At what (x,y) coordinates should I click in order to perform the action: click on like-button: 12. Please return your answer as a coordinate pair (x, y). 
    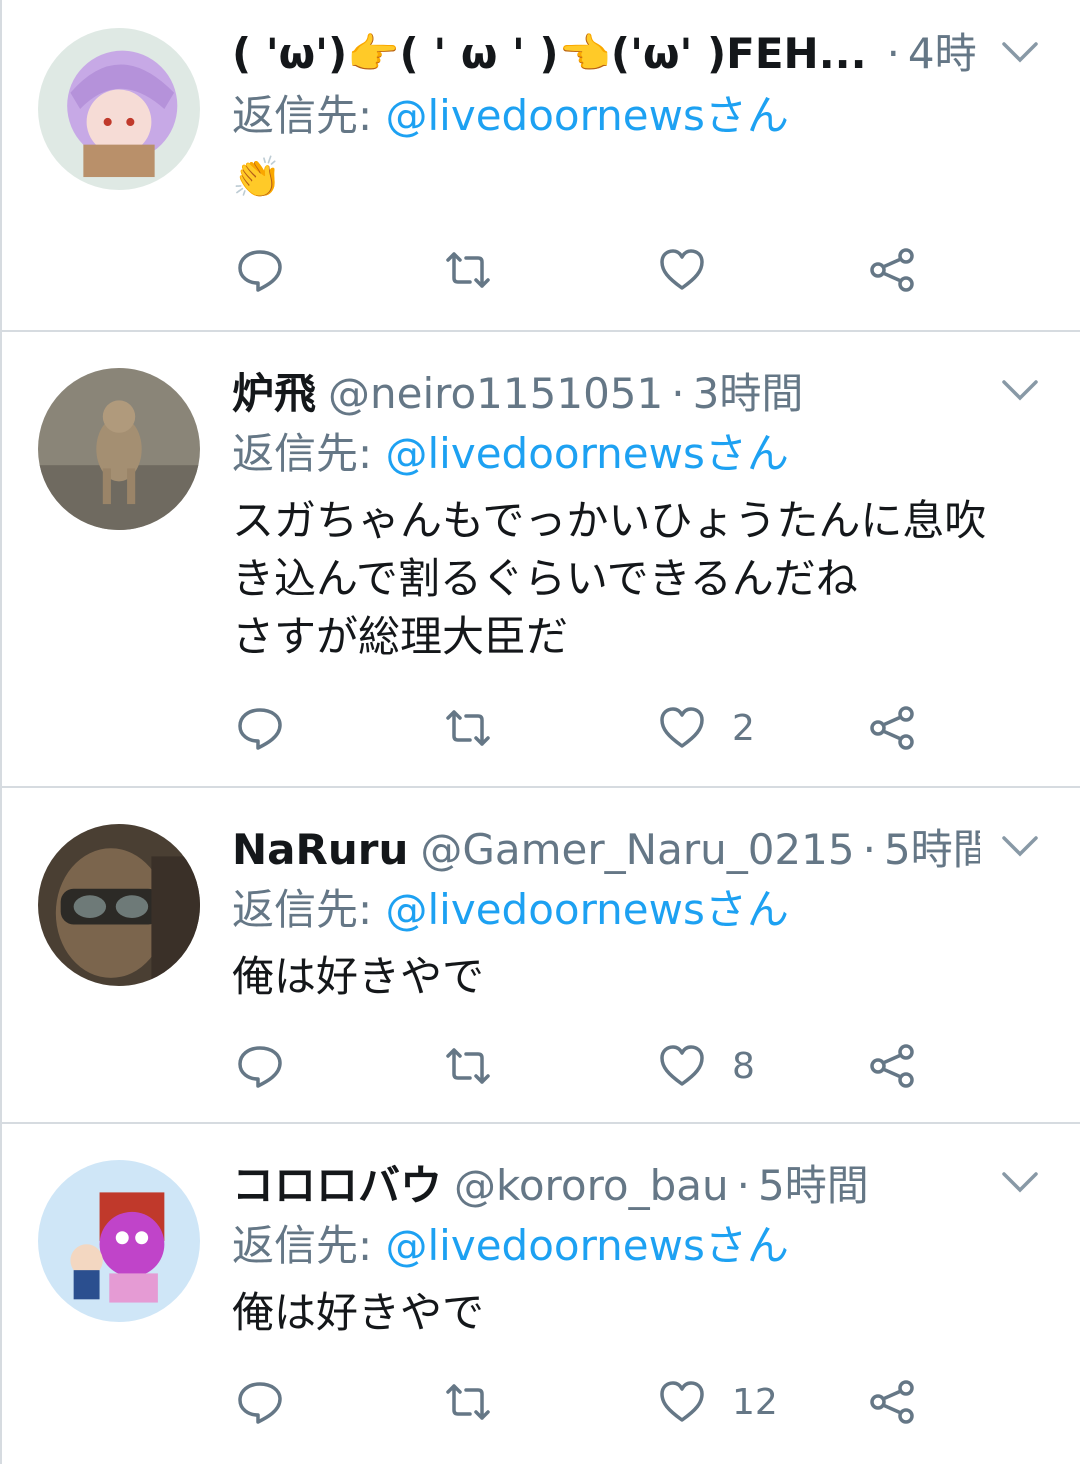
    Looking at the image, I should click on (718, 1402).